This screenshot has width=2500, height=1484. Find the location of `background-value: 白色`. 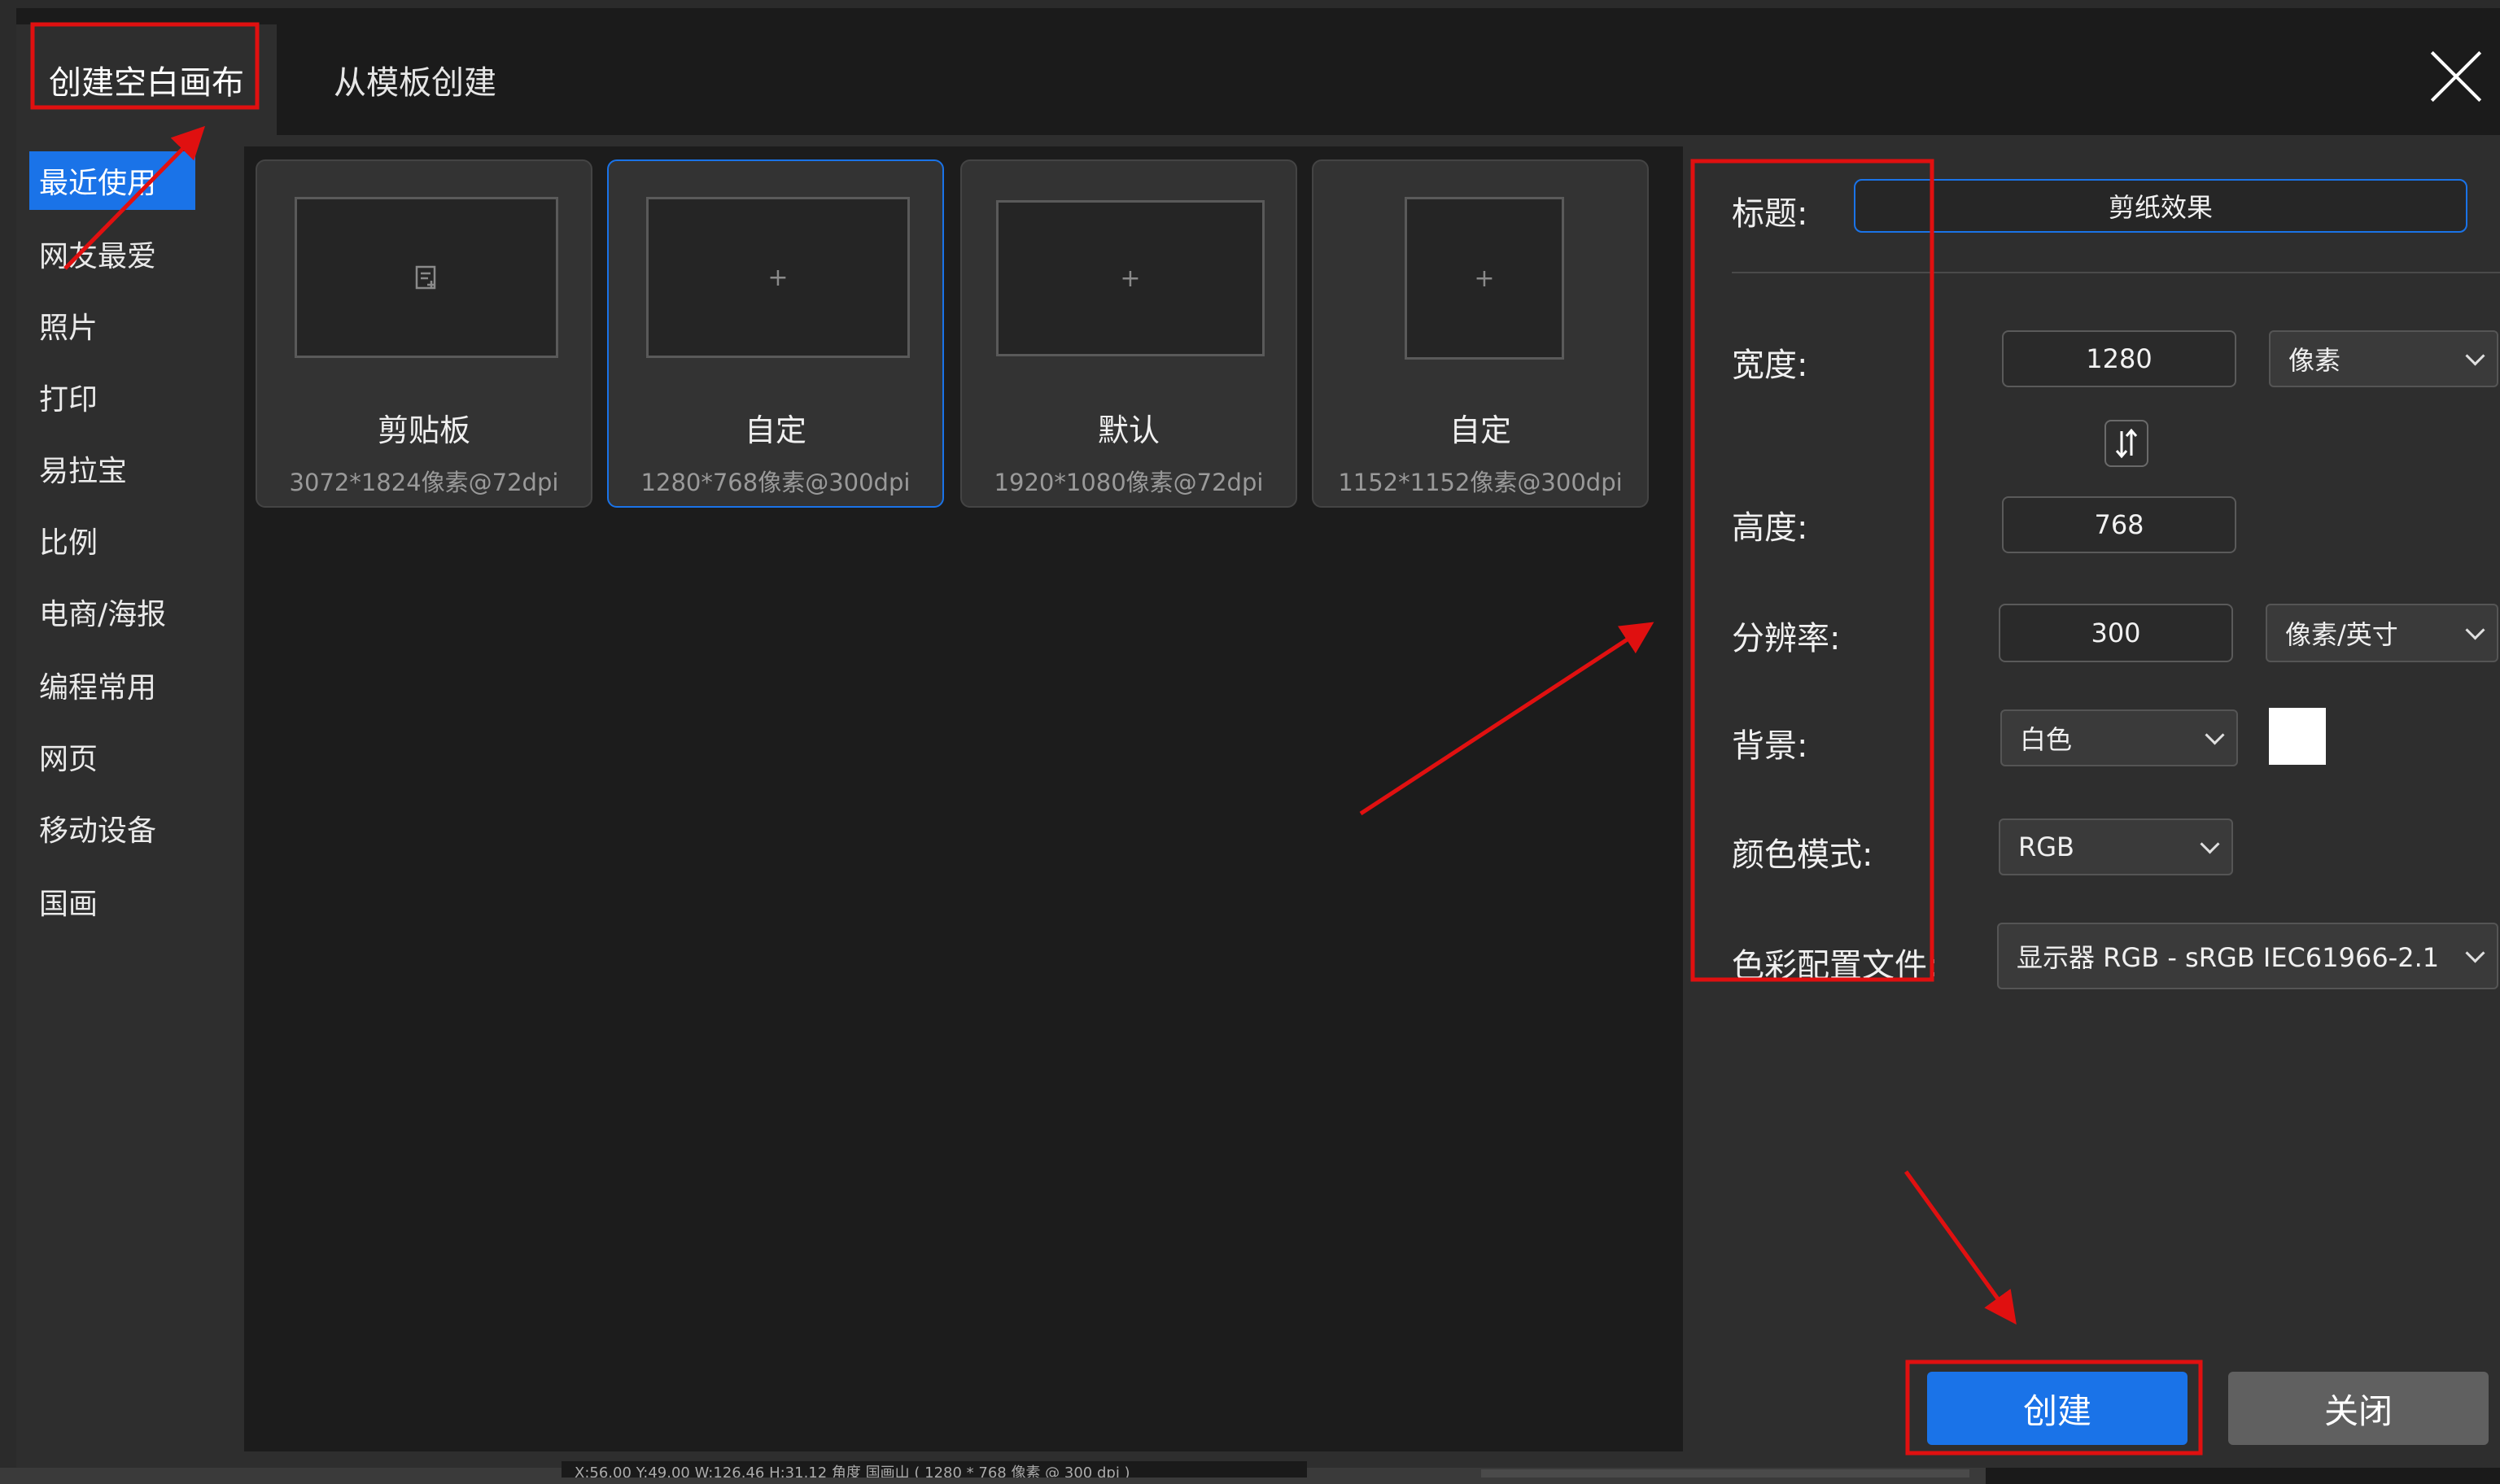

background-value: 白色 is located at coordinates (2046, 740).